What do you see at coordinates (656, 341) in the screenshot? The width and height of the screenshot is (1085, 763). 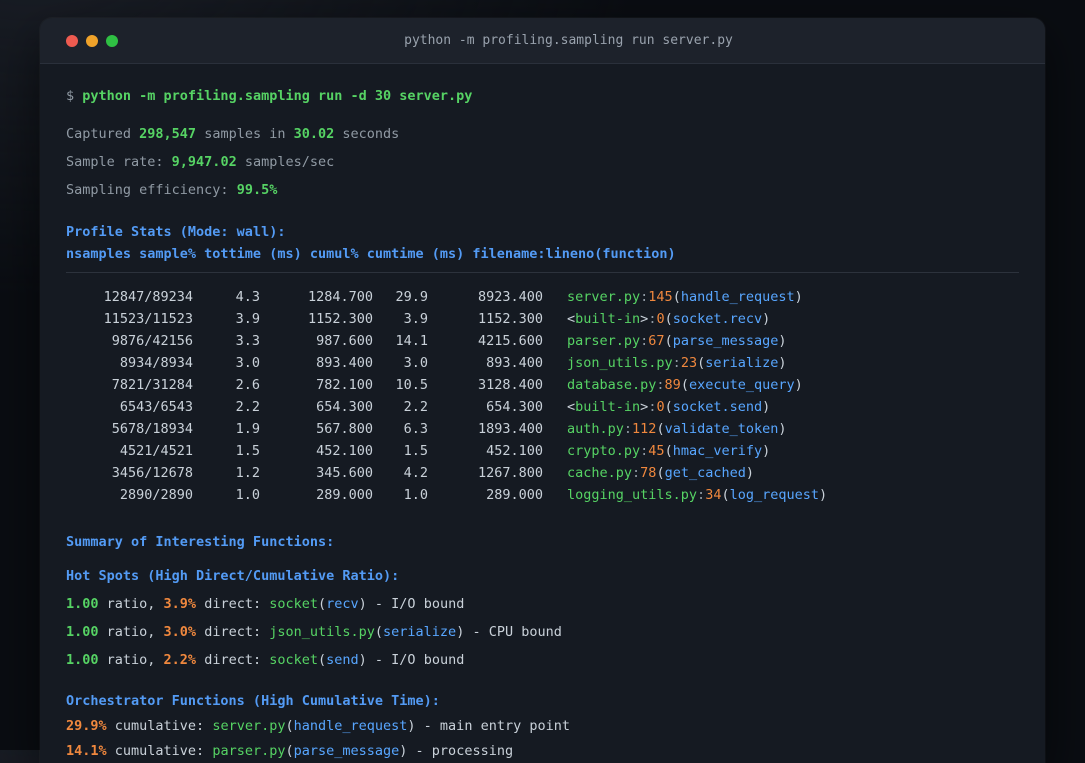 I see `text-segment: 67` at bounding box center [656, 341].